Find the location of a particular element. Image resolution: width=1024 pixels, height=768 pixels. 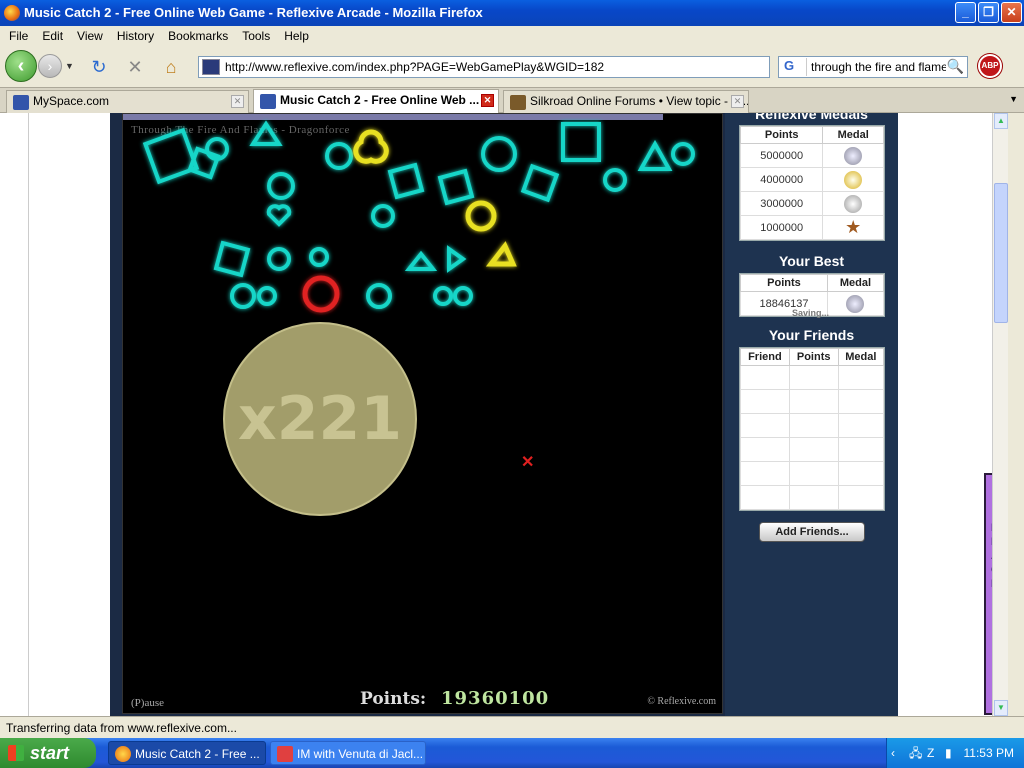

medal-points: 1000000 is located at coordinates (781, 227).